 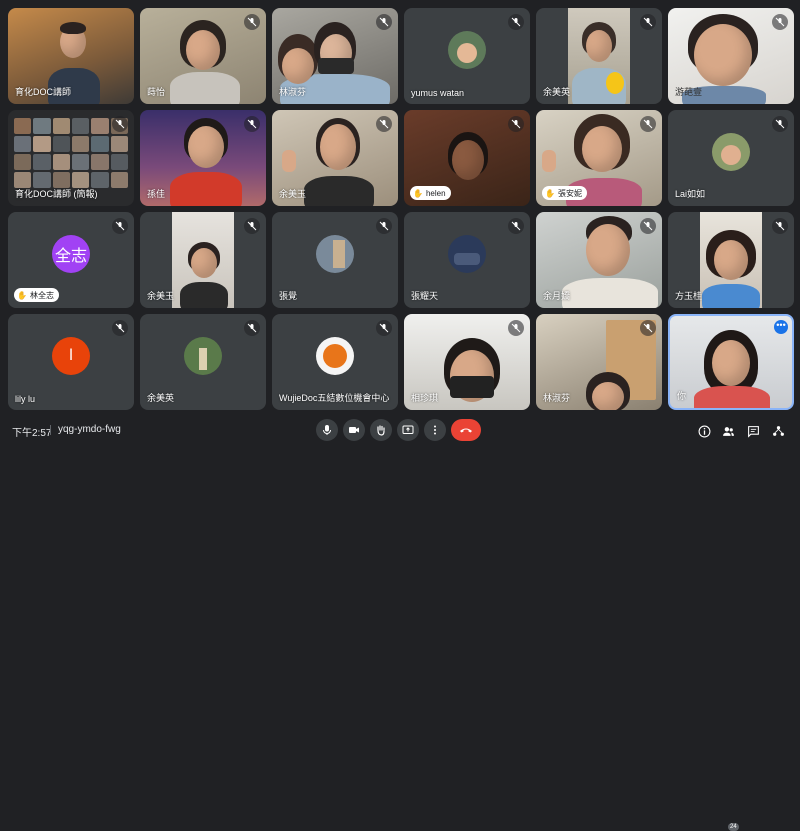 I want to click on participant-name: 余美英, so click(x=557, y=92).